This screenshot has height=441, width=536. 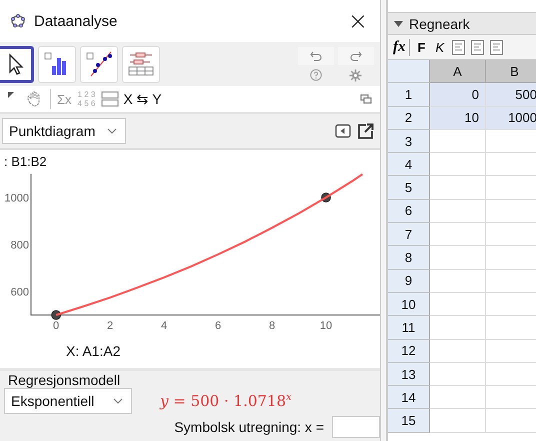 I want to click on row-header: 8, so click(x=409, y=258).